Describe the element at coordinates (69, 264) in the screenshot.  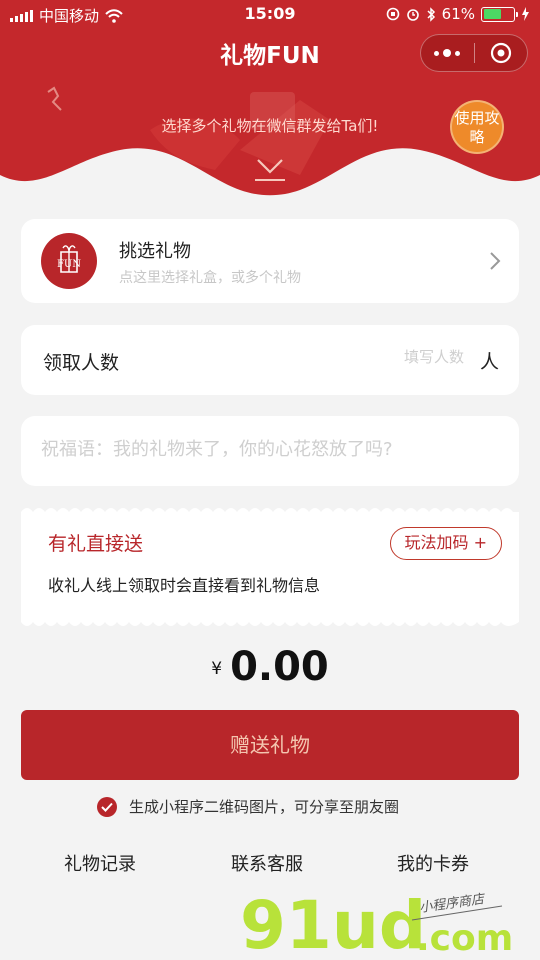
I see `logo-text: FUN` at that location.